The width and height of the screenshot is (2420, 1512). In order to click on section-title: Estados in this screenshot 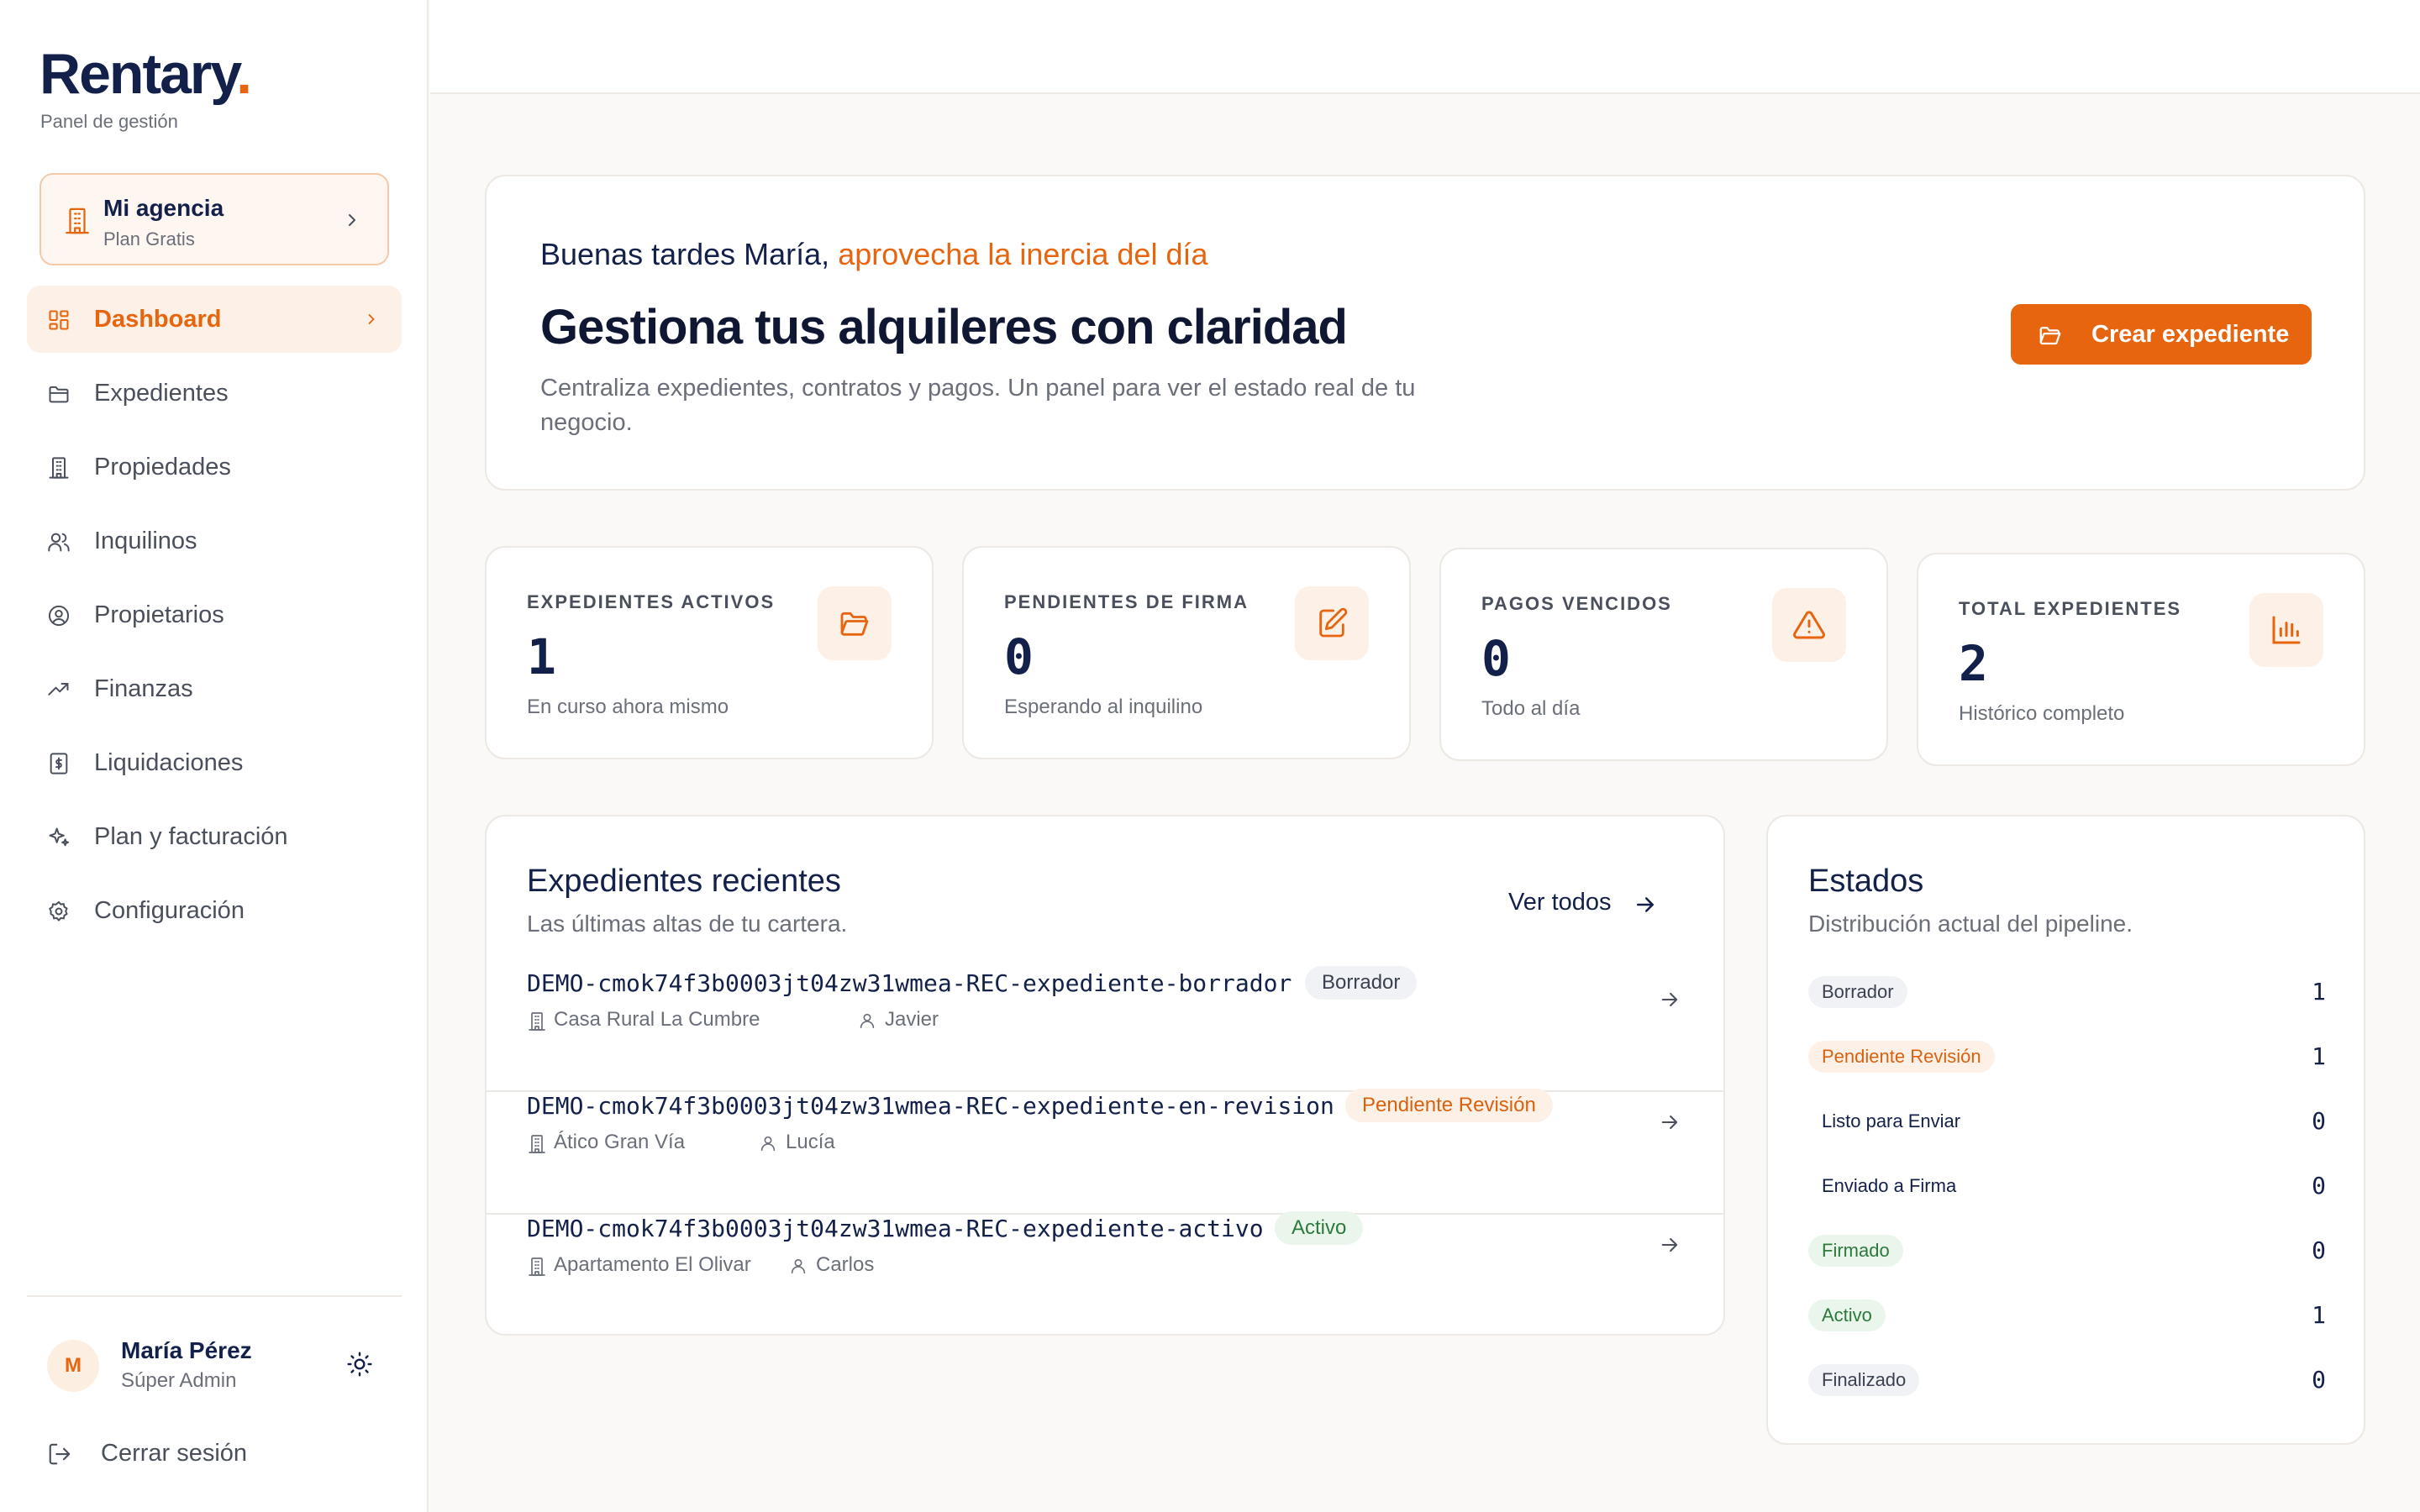, I will do `click(1866, 881)`.